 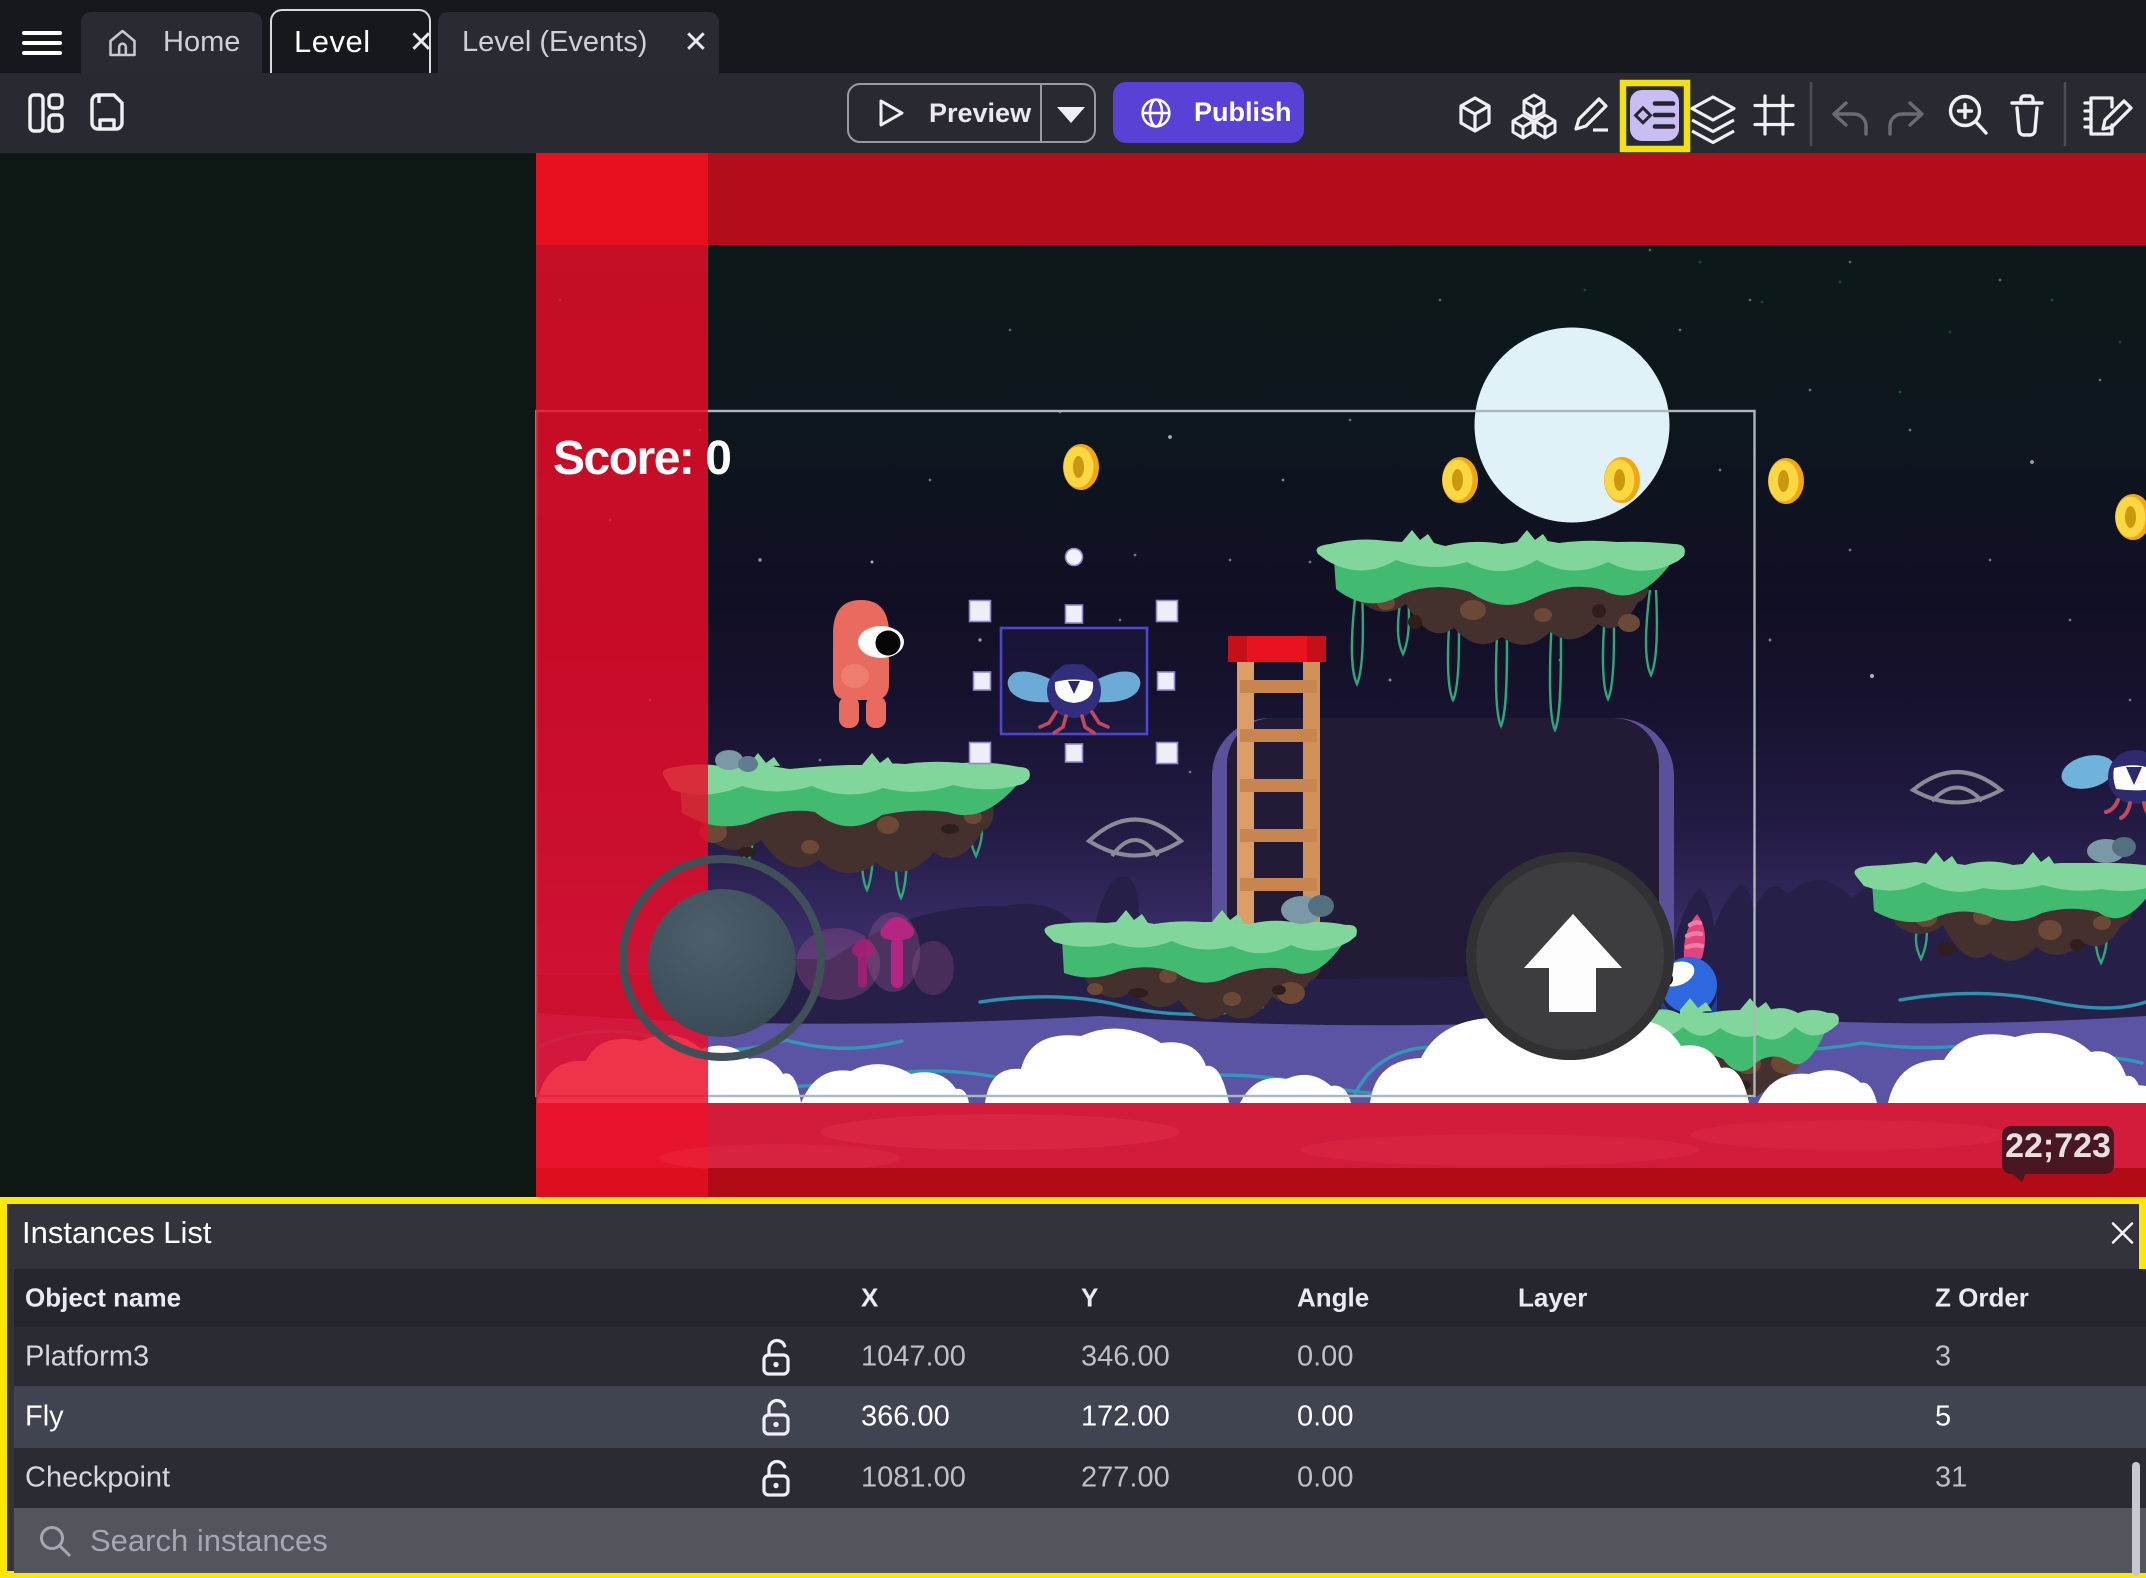 What do you see at coordinates (641, 458) in the screenshot?
I see `svg-text: Score: 0` at bounding box center [641, 458].